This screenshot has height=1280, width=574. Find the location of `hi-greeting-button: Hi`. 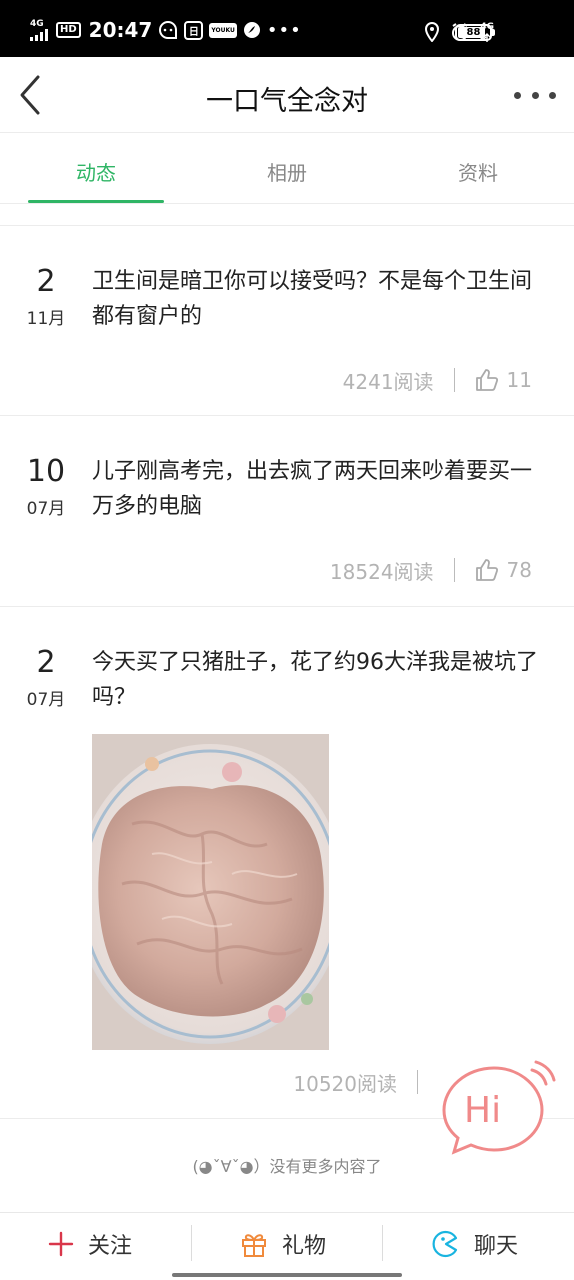

hi-greeting-button: Hi is located at coordinates (496, 1110).